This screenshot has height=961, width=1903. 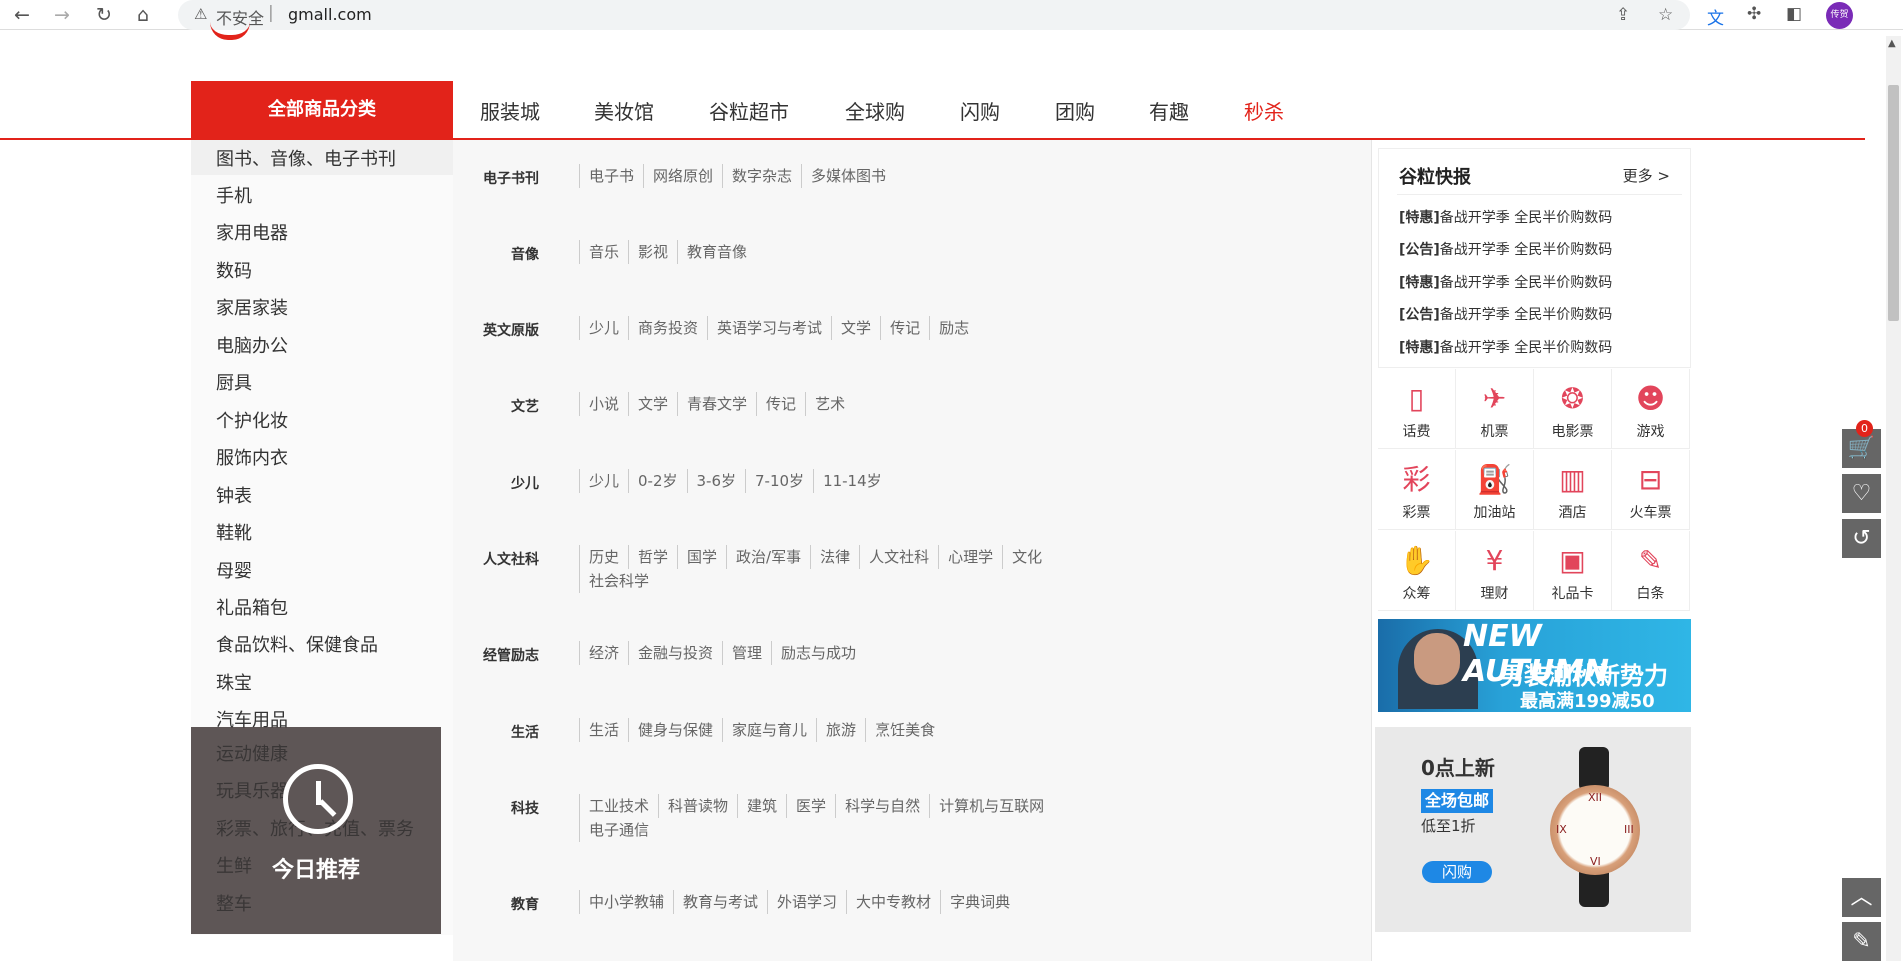 I want to click on subcategory-link: 商务投资, so click(x=667, y=328).